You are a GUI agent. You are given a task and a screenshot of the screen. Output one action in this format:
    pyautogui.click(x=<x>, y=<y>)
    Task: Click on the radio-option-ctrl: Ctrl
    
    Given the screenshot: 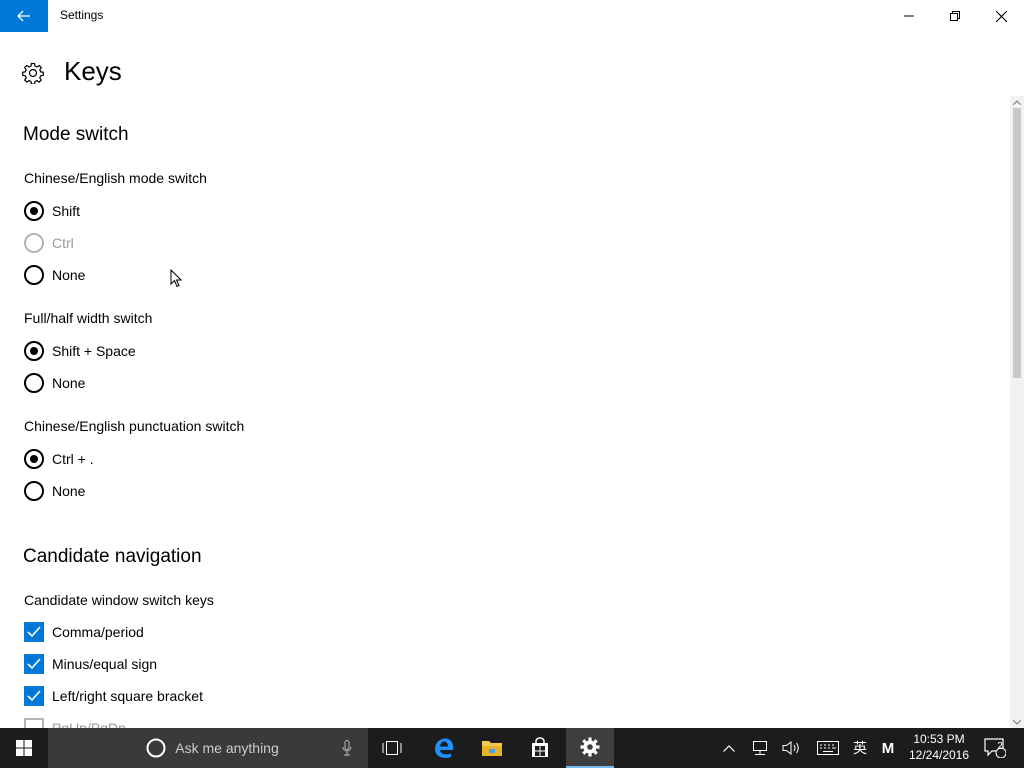 What is the action you would take?
    pyautogui.click(x=49, y=243)
    